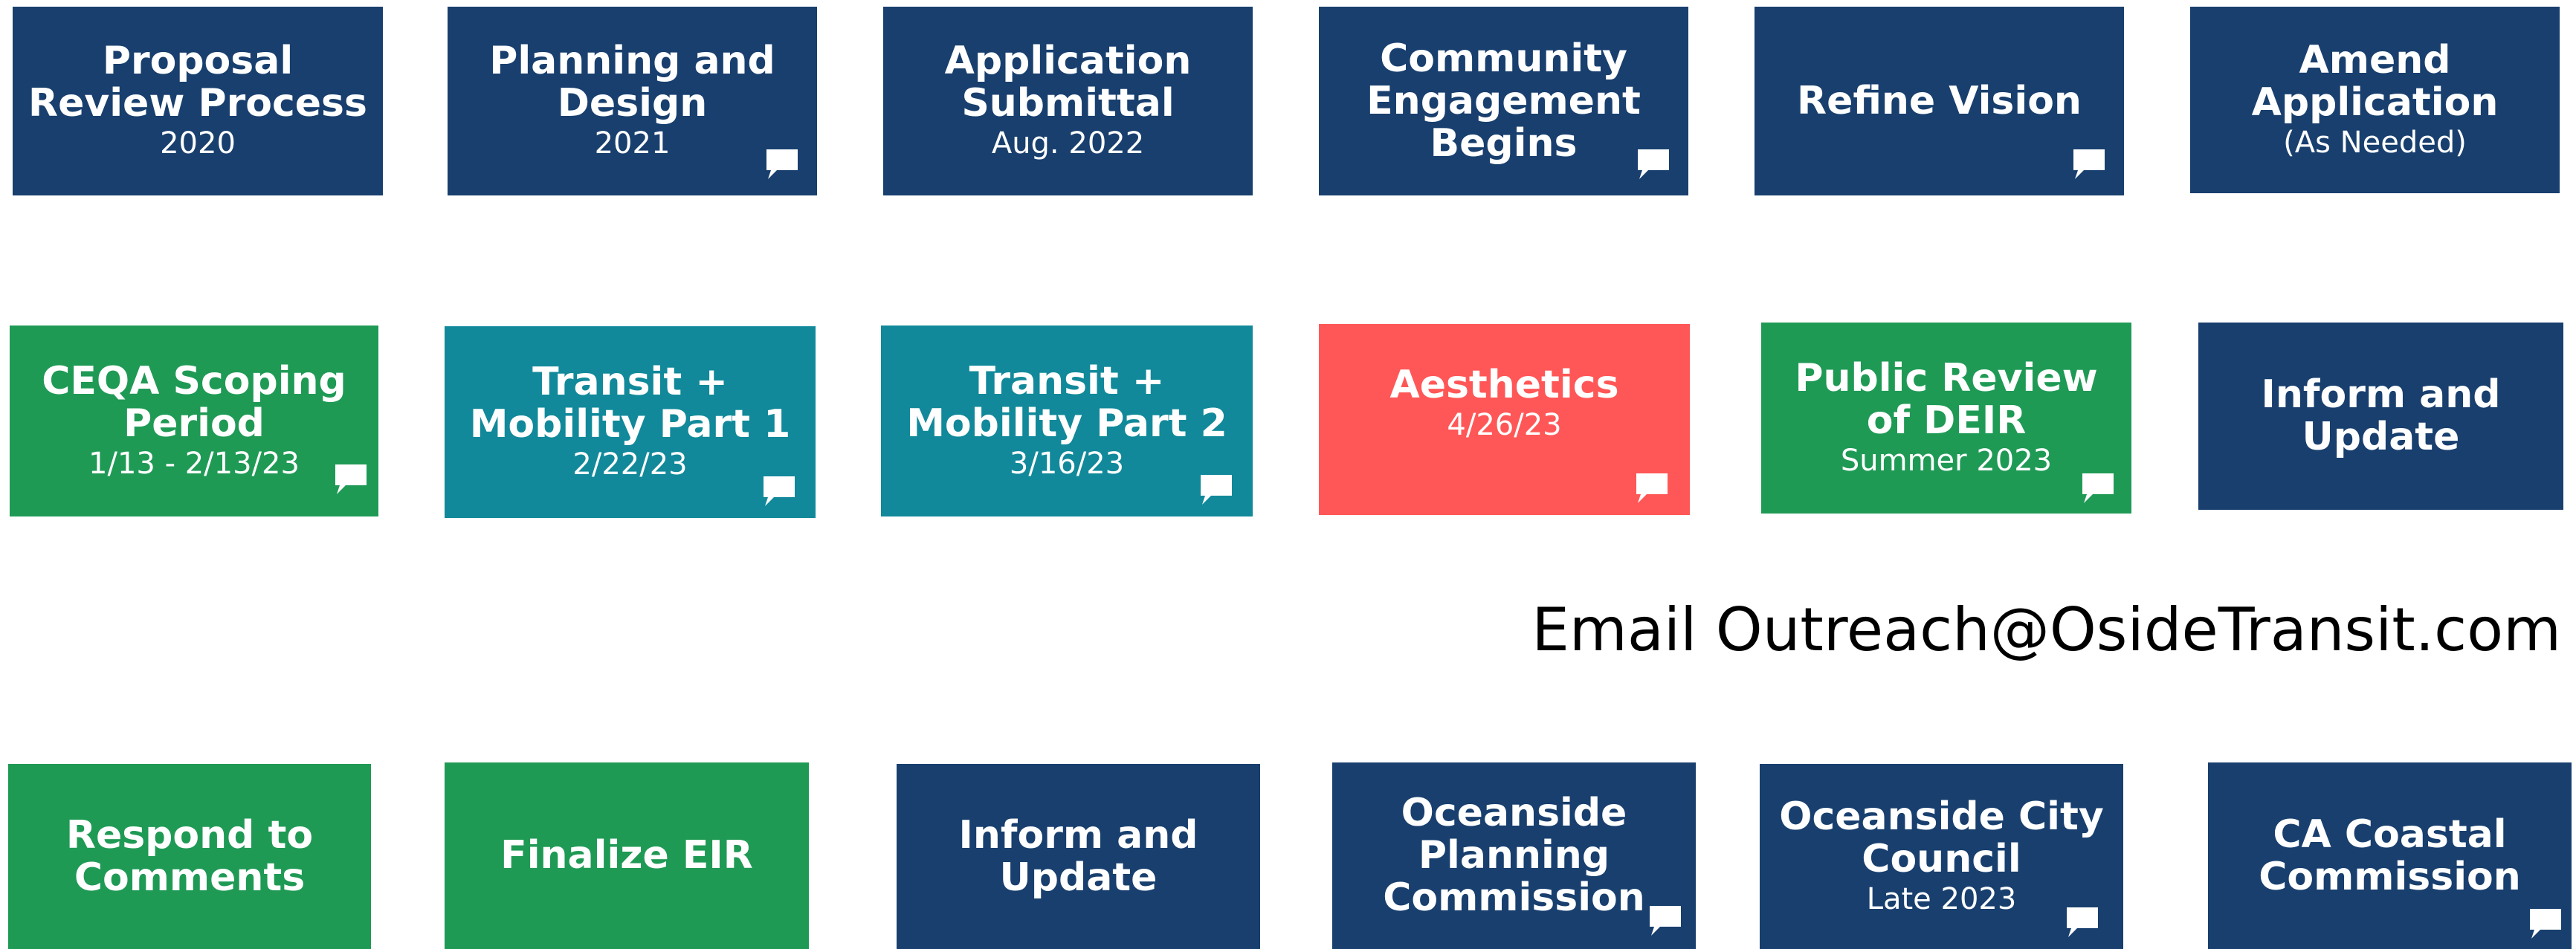 Image resolution: width=2576 pixels, height=949 pixels. I want to click on step-planning-and-design: Planning and Design 2021, so click(632, 101).